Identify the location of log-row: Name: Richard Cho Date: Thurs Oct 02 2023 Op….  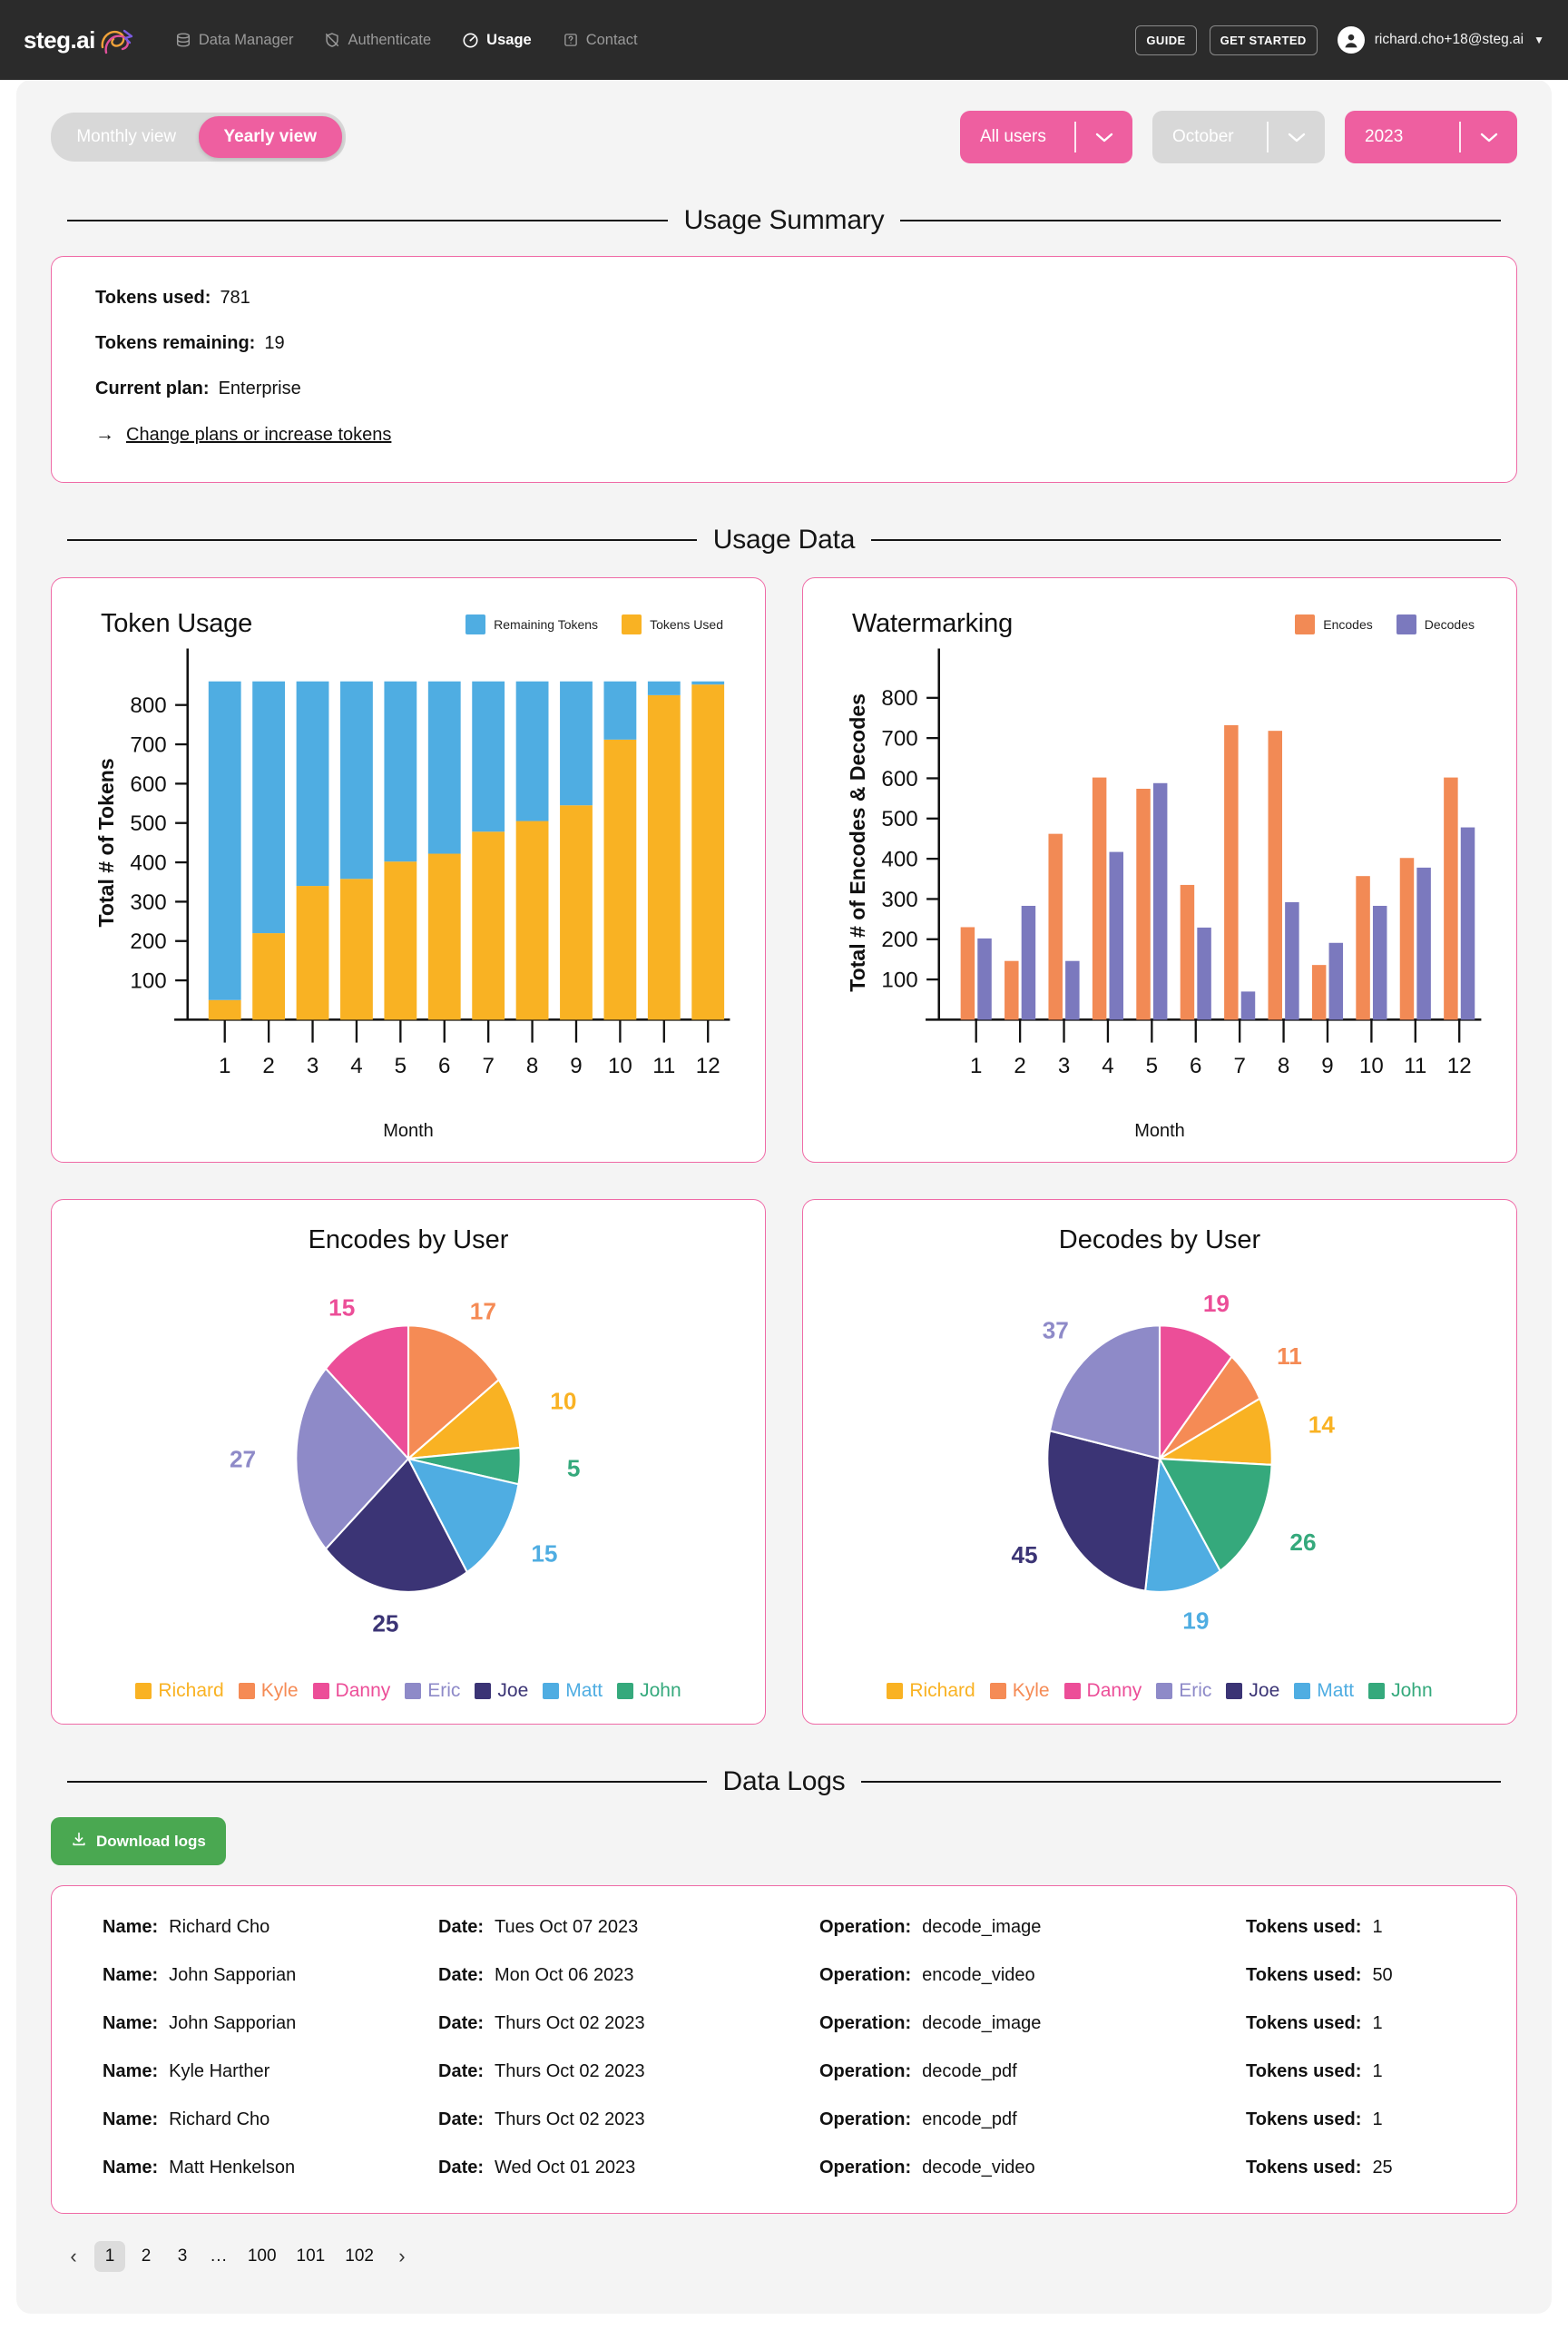
(784, 2119).